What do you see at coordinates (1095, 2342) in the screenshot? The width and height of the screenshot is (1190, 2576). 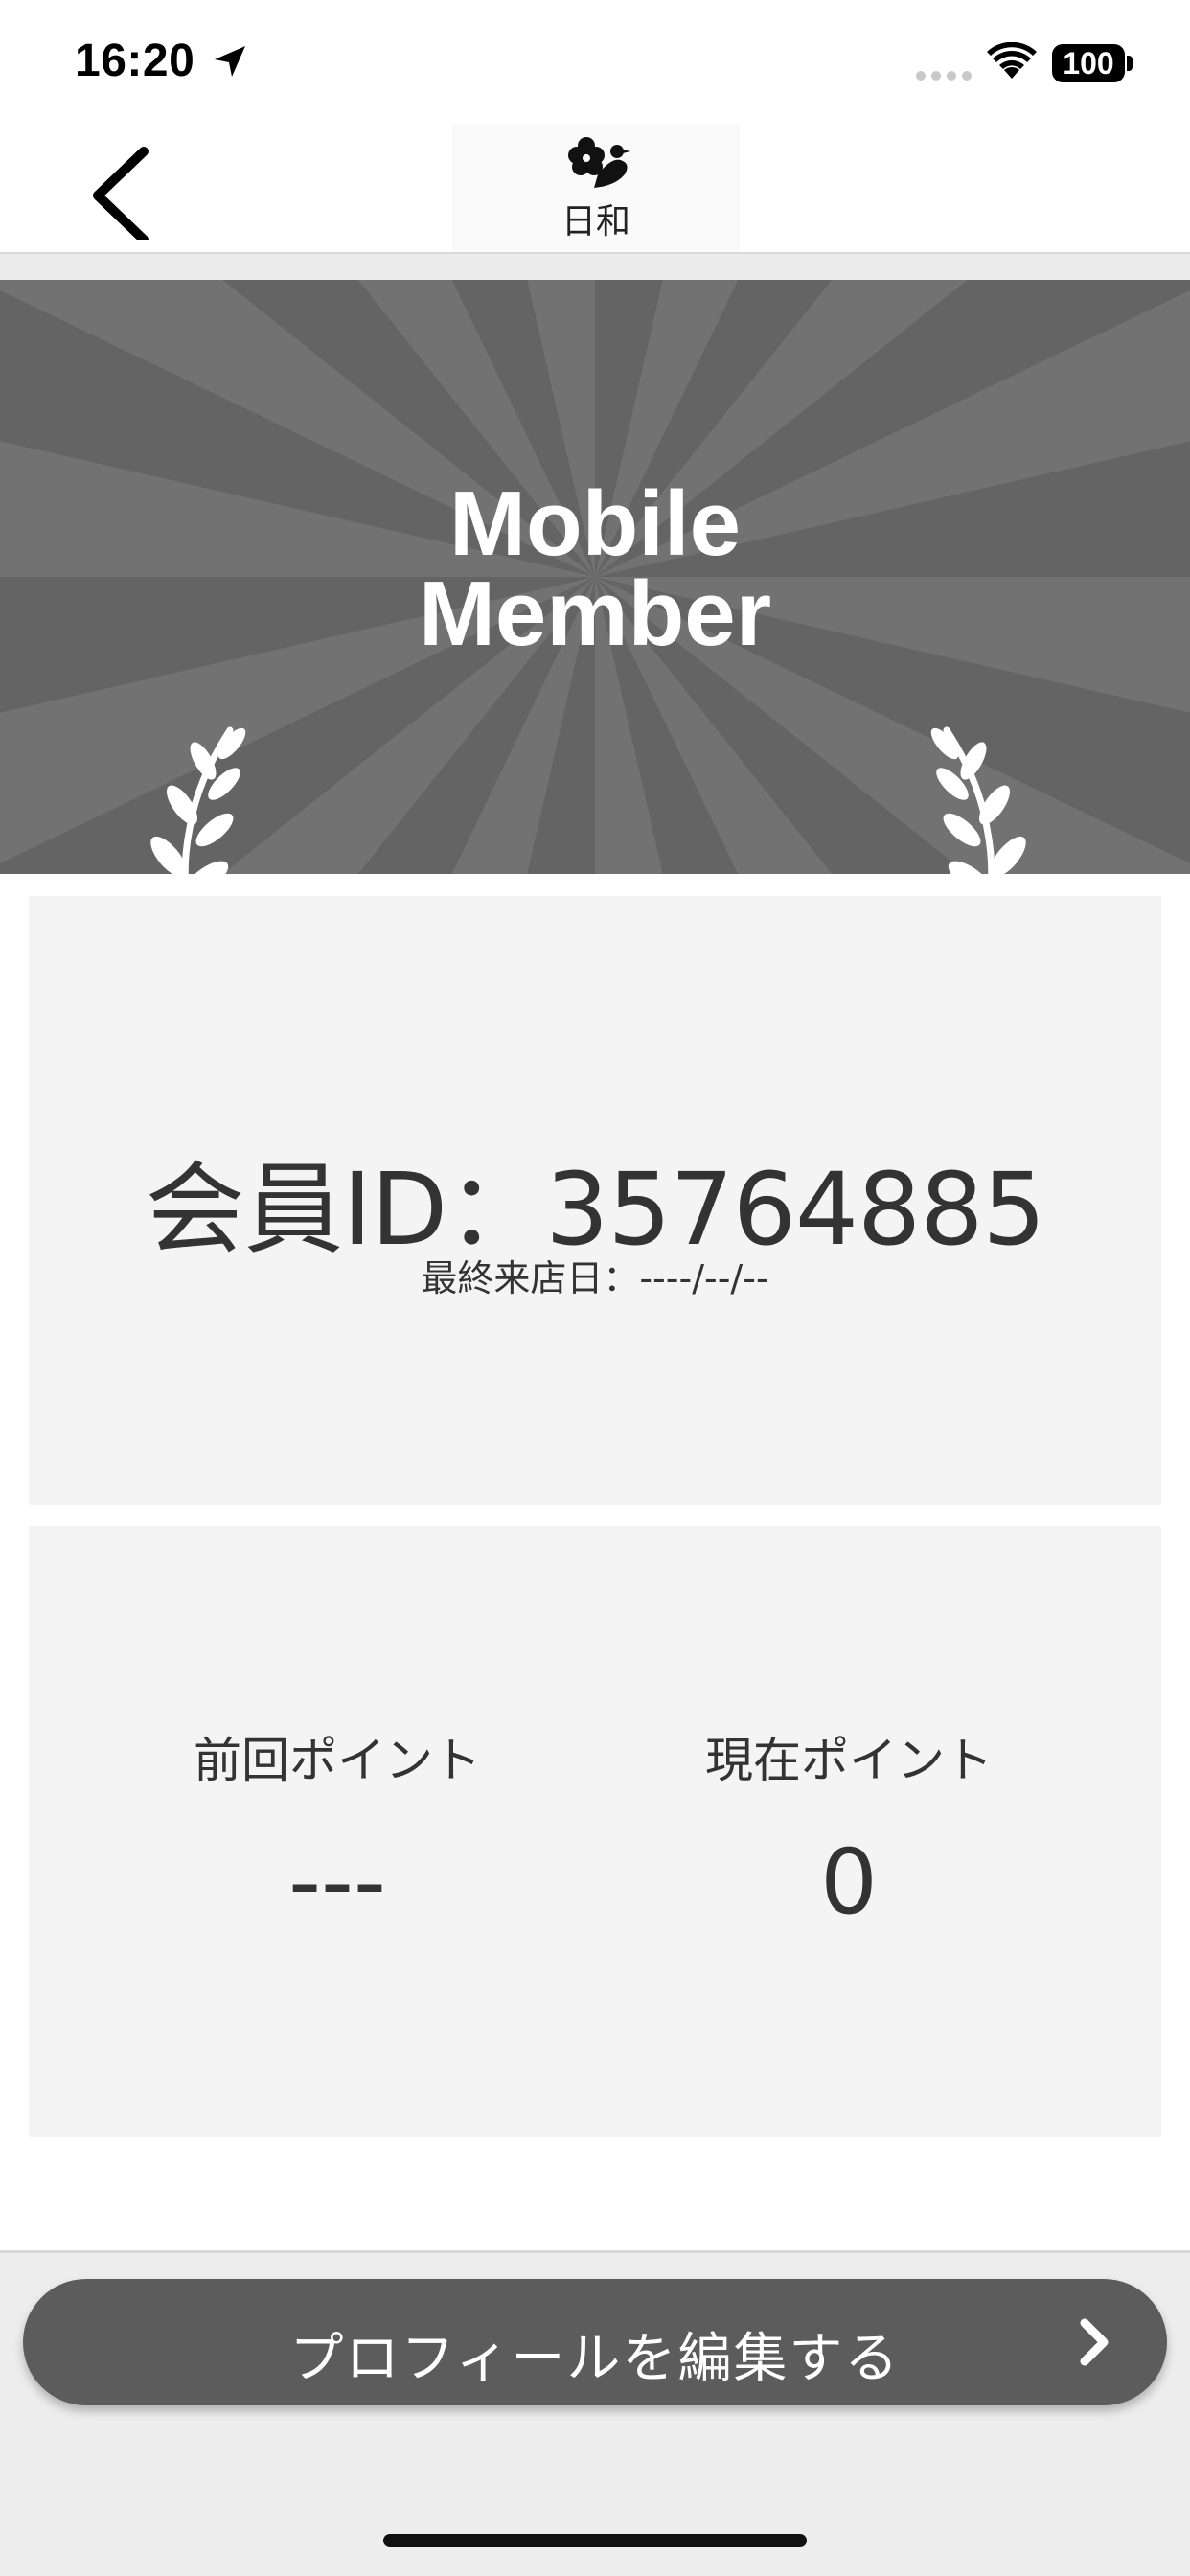 I see `chevron-right-icon` at bounding box center [1095, 2342].